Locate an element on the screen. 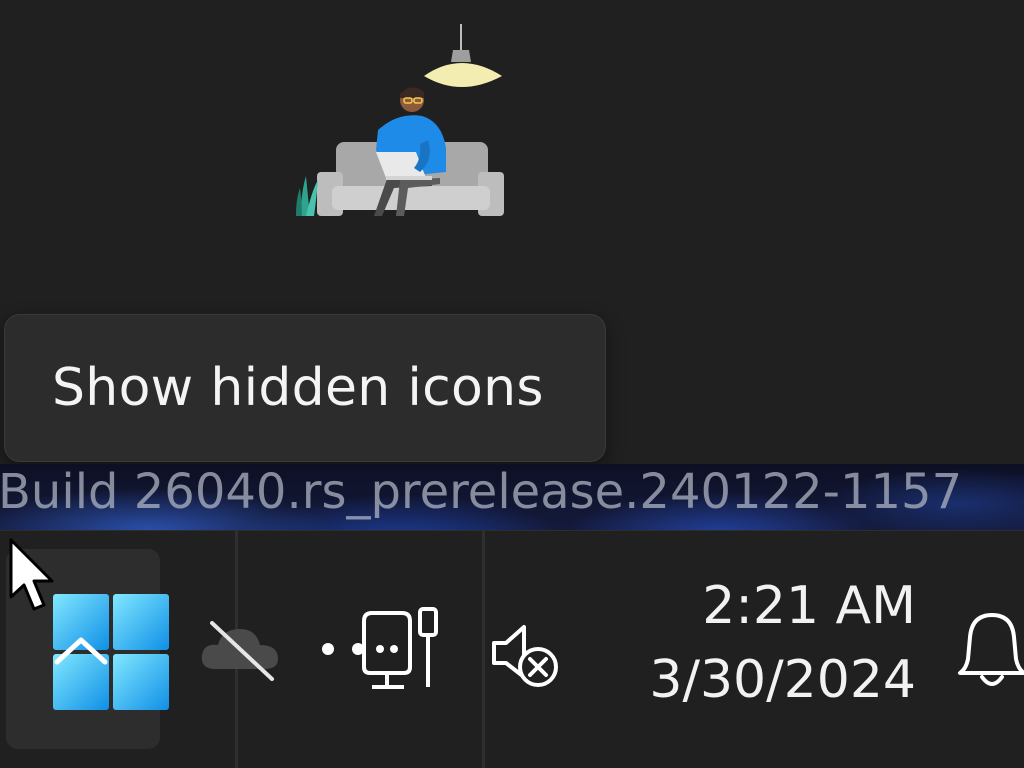  tooltip-text: Show hidden icons is located at coordinates (298, 388).